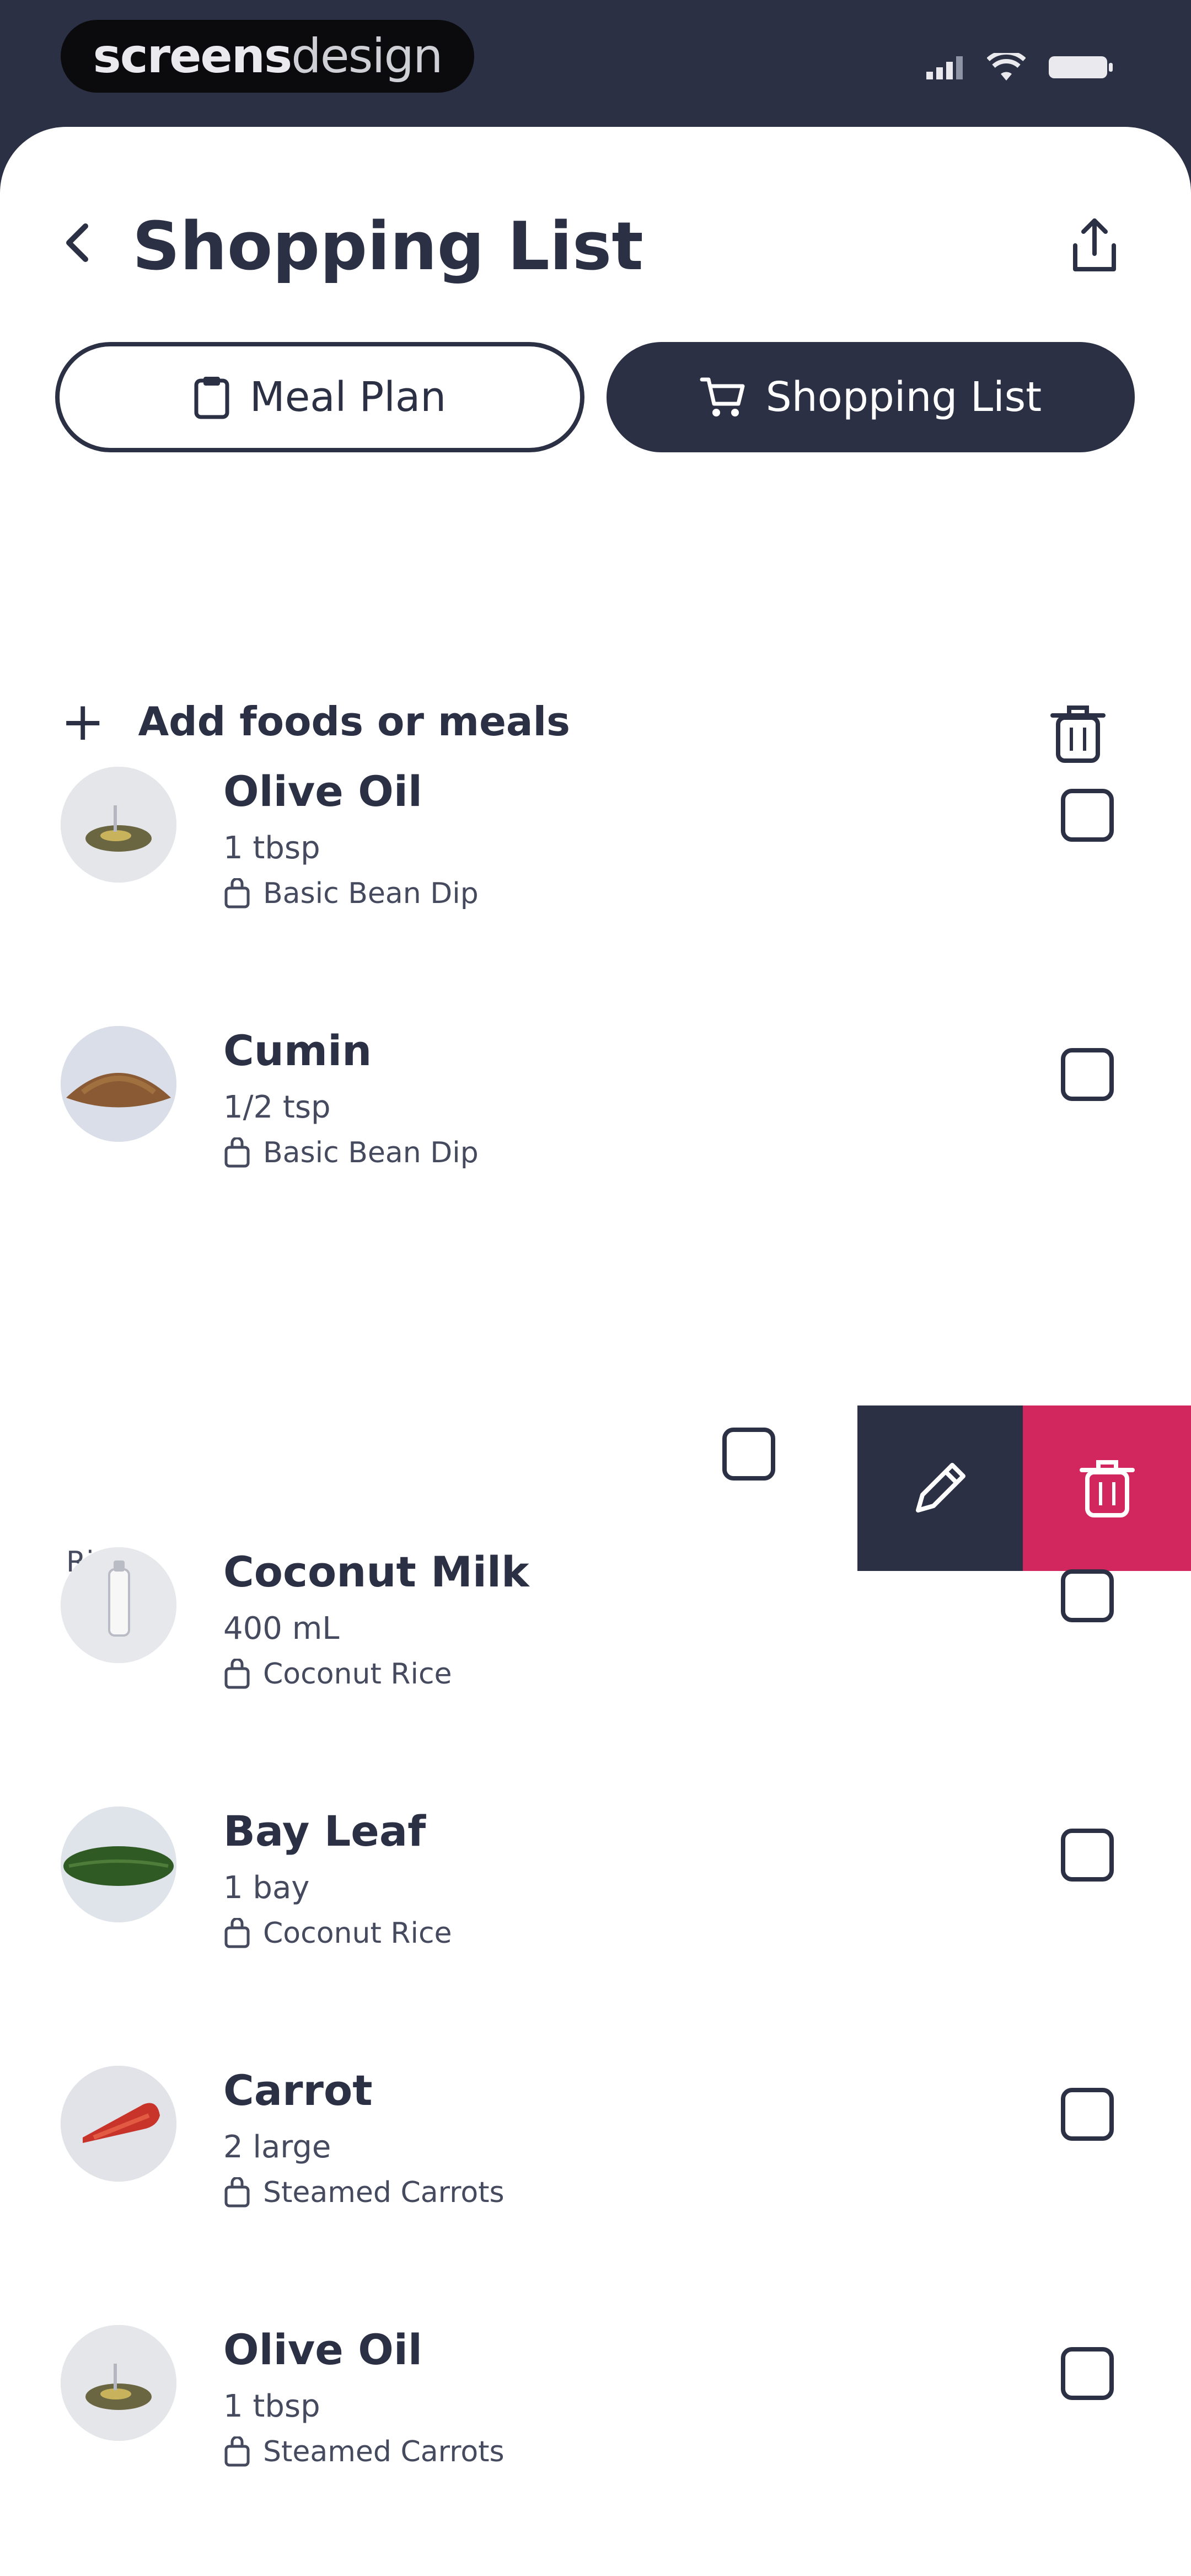 The width and height of the screenshot is (1191, 2576). What do you see at coordinates (77, 243) in the screenshot?
I see `back-chevron-icon` at bounding box center [77, 243].